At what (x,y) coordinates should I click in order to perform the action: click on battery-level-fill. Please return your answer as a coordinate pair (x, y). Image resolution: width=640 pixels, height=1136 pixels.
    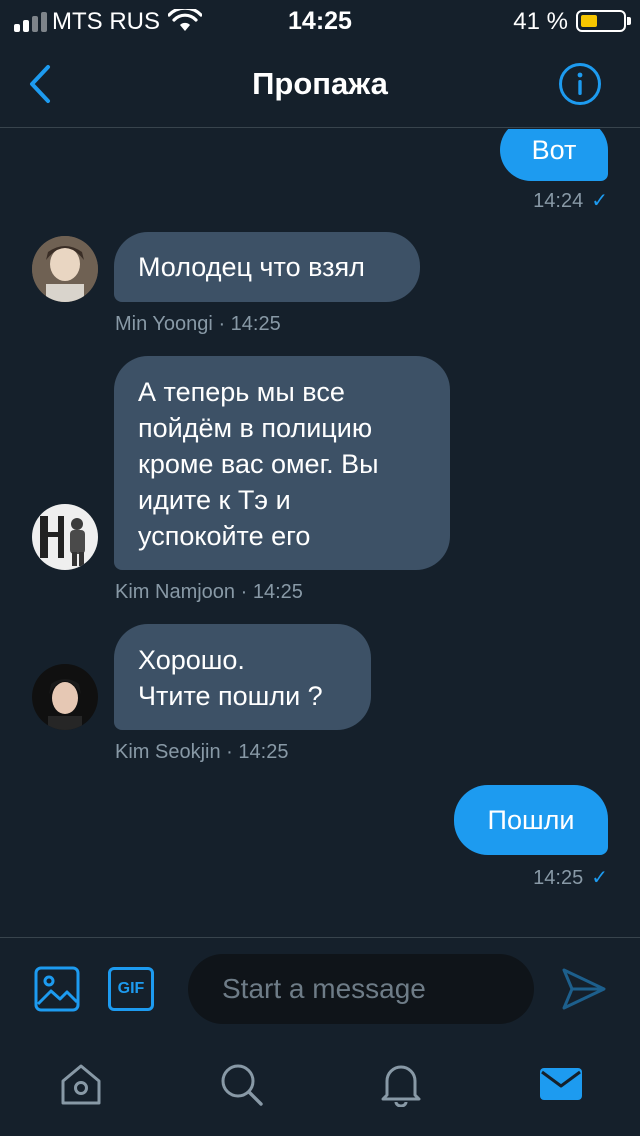
    Looking at the image, I should click on (589, 21).